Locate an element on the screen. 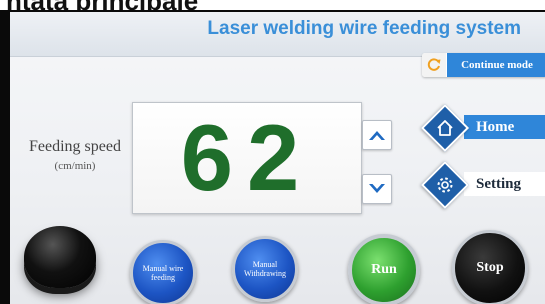  chevron-up-icon is located at coordinates (377, 135).